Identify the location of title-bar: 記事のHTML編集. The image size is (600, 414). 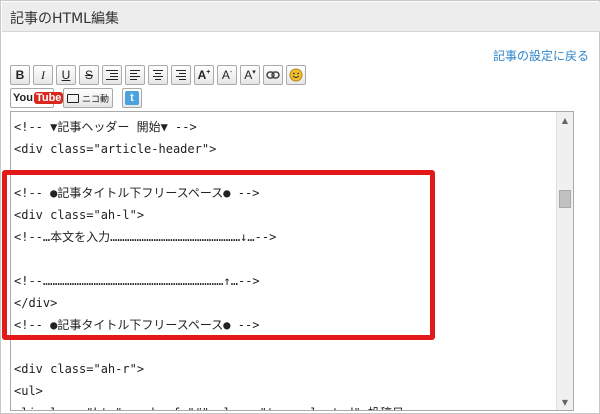
(301, 17).